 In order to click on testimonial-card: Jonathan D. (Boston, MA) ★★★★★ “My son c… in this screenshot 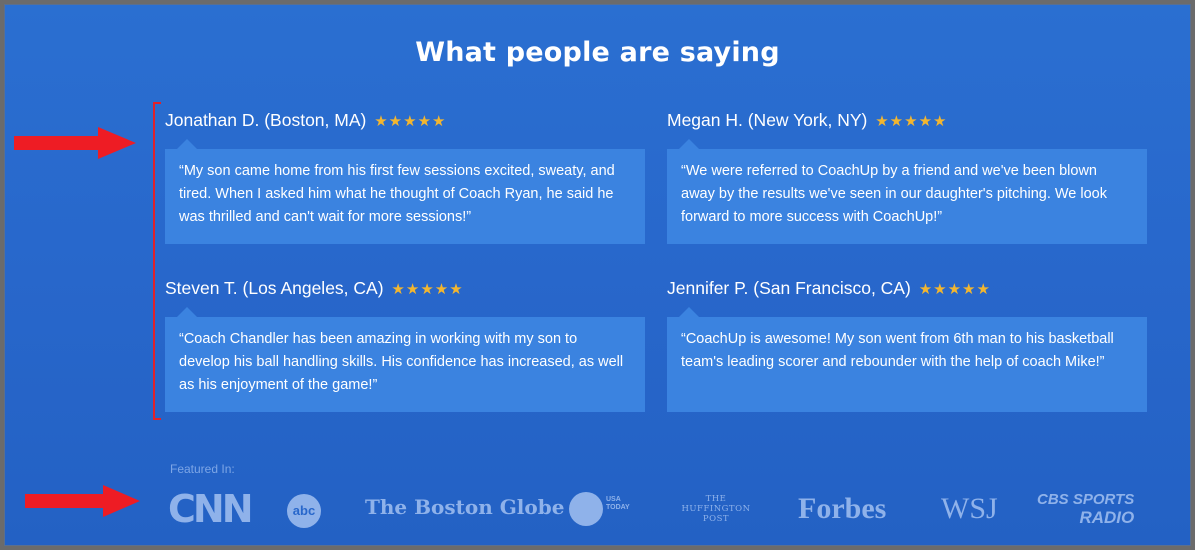, I will do `click(405, 176)`.